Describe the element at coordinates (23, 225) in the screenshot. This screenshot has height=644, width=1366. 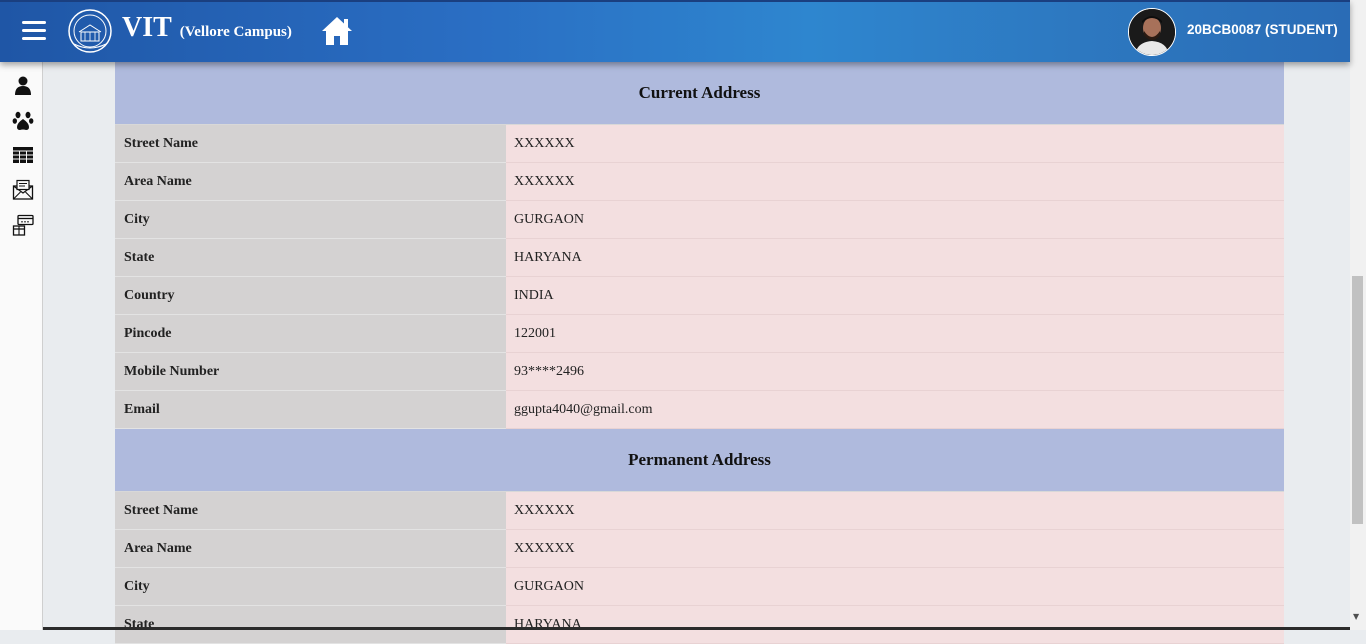
I see `payment-icon` at that location.